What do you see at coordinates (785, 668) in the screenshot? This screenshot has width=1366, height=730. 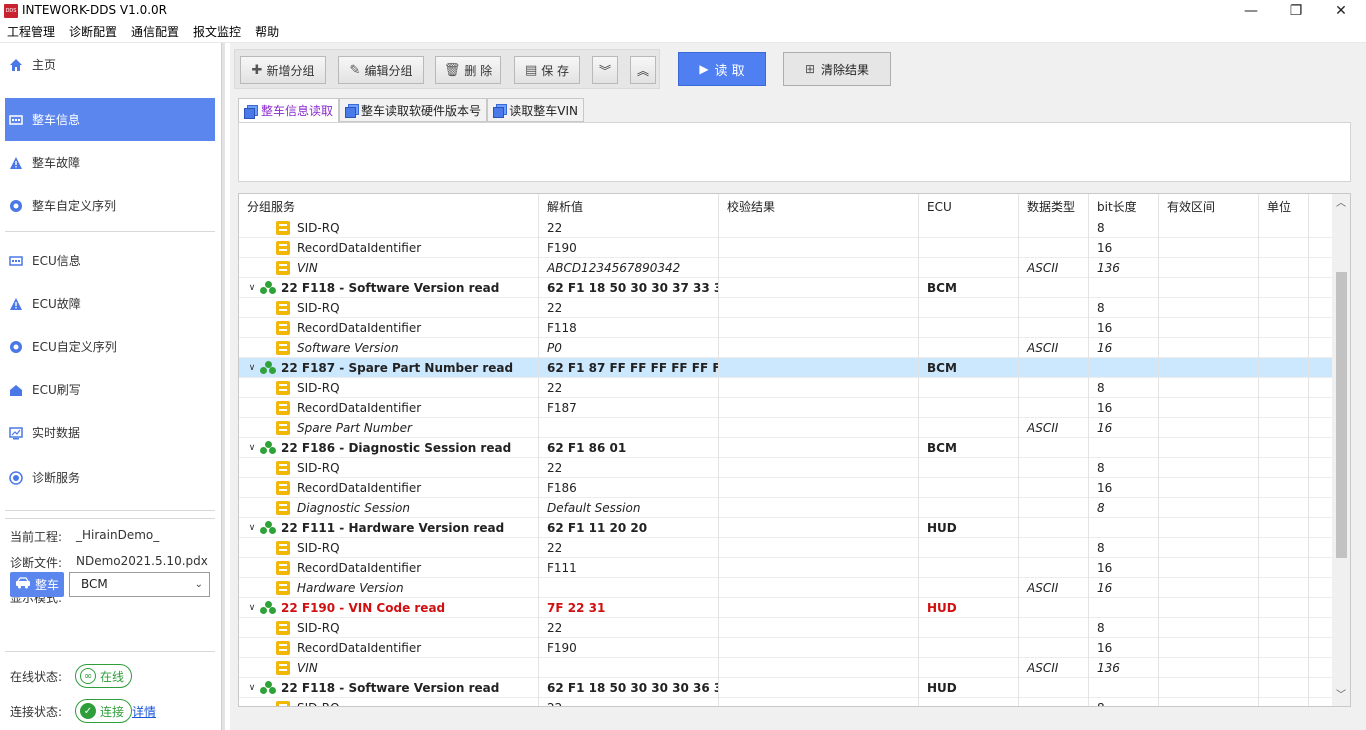 I see `table-row: VIN ASCII 136` at bounding box center [785, 668].